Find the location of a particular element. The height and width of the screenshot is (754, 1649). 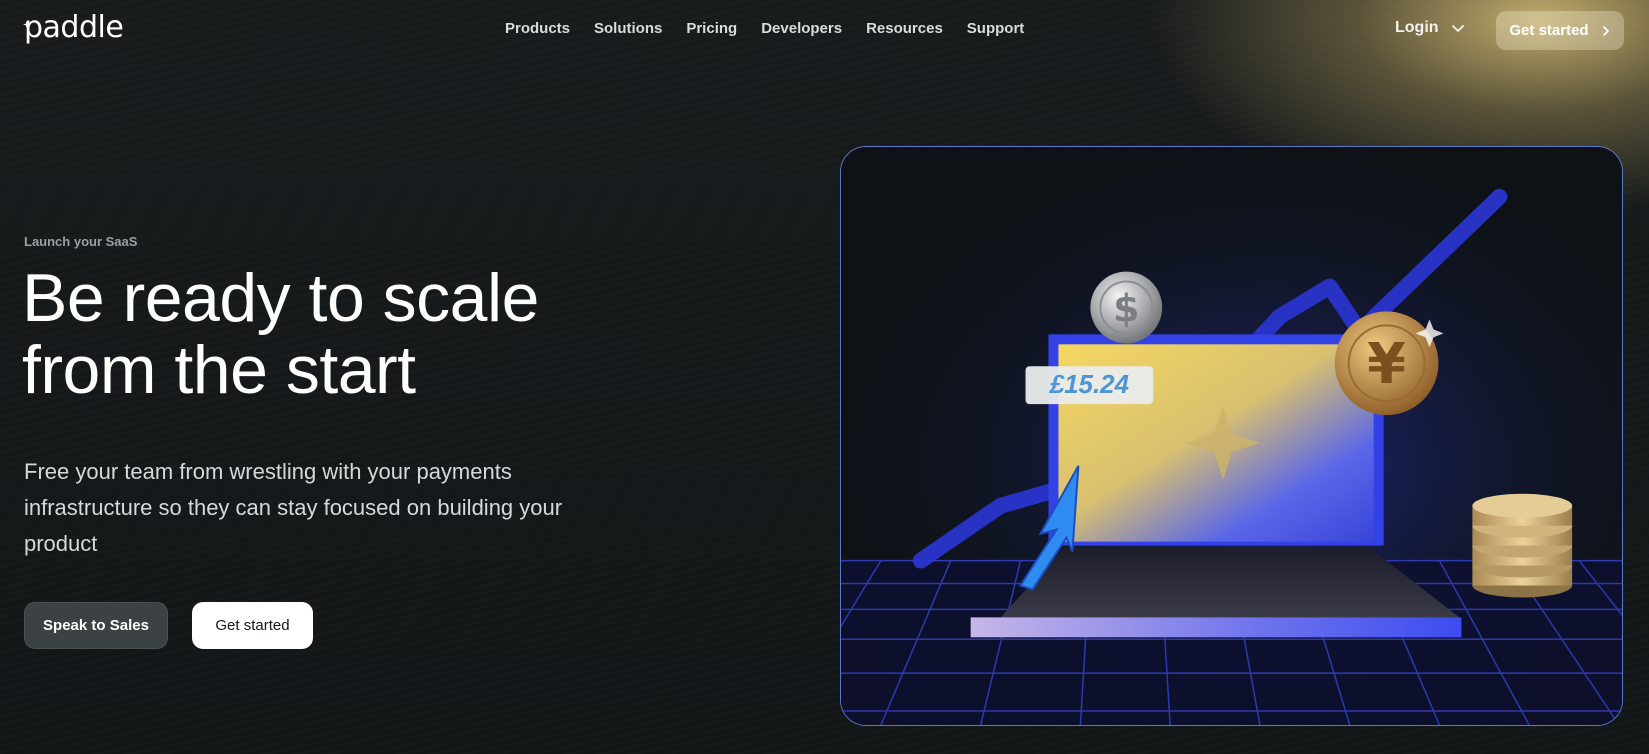

hero-eyebrow: Launch your SaaS is located at coordinates (81, 241).